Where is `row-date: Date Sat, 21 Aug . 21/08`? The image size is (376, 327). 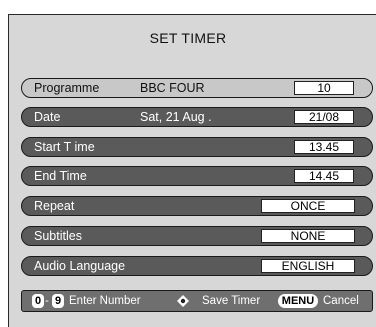 row-date: Date Sat, 21 Aug . 21/08 is located at coordinates (197, 117).